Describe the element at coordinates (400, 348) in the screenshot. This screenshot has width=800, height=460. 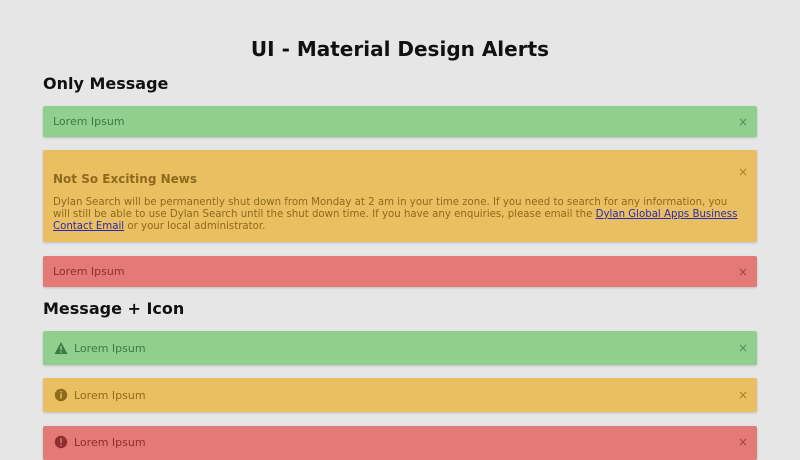
I see `alert-success-icon: Lorem Ipsum ×` at that location.